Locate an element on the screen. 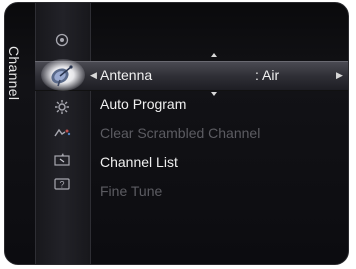 The height and width of the screenshot is (269, 356). menu-item-antenna: ◀ Antenna : Air ▶ is located at coordinates (219, 75).